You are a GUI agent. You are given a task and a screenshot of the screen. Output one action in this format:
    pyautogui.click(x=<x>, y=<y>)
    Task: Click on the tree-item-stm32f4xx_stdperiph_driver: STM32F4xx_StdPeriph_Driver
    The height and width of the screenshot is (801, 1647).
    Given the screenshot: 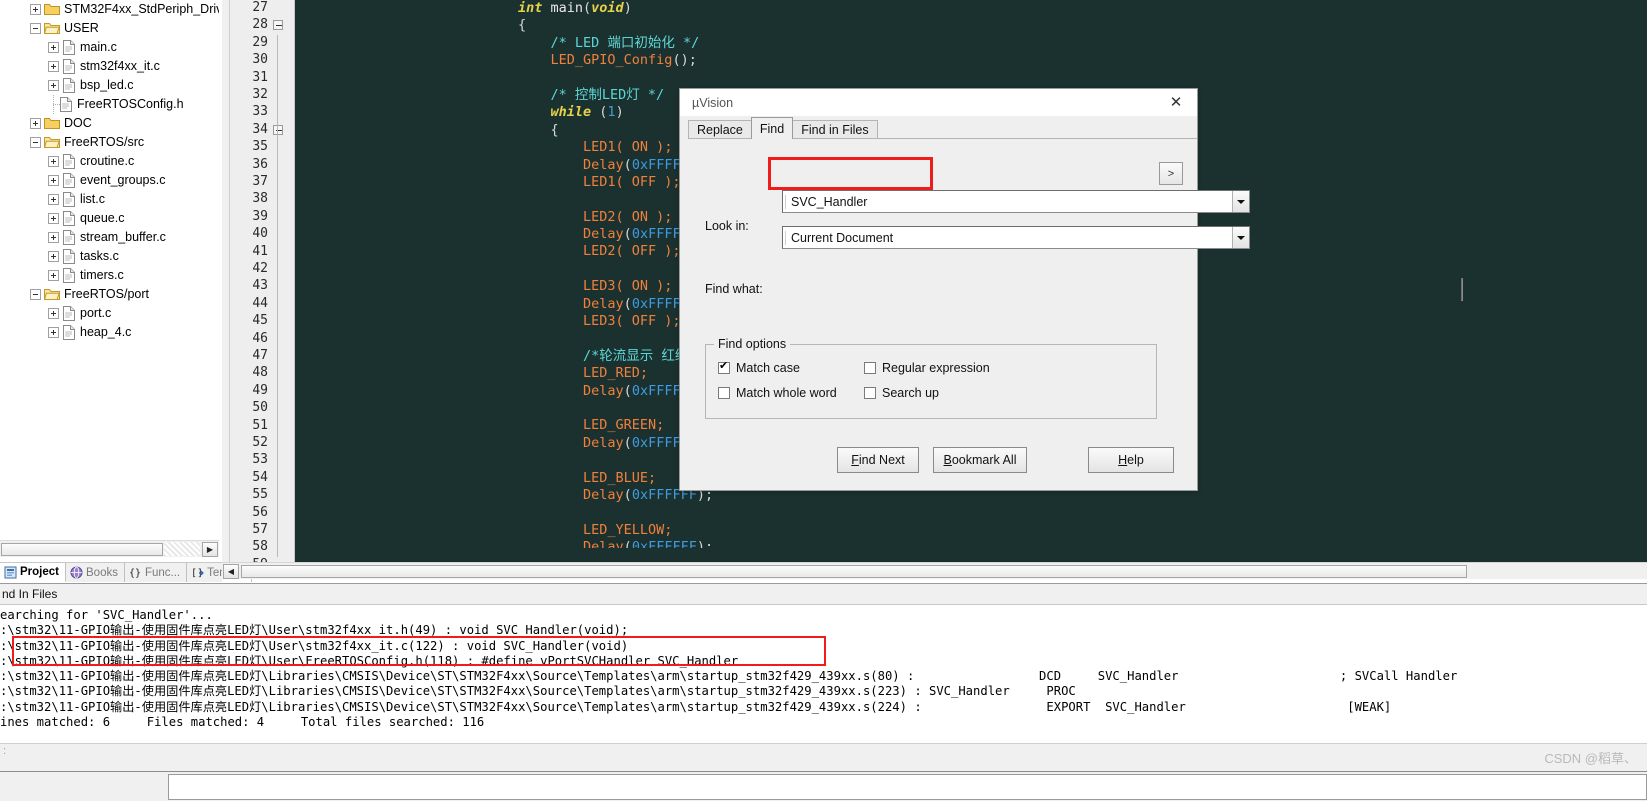 What is the action you would take?
    pyautogui.click(x=109, y=9)
    